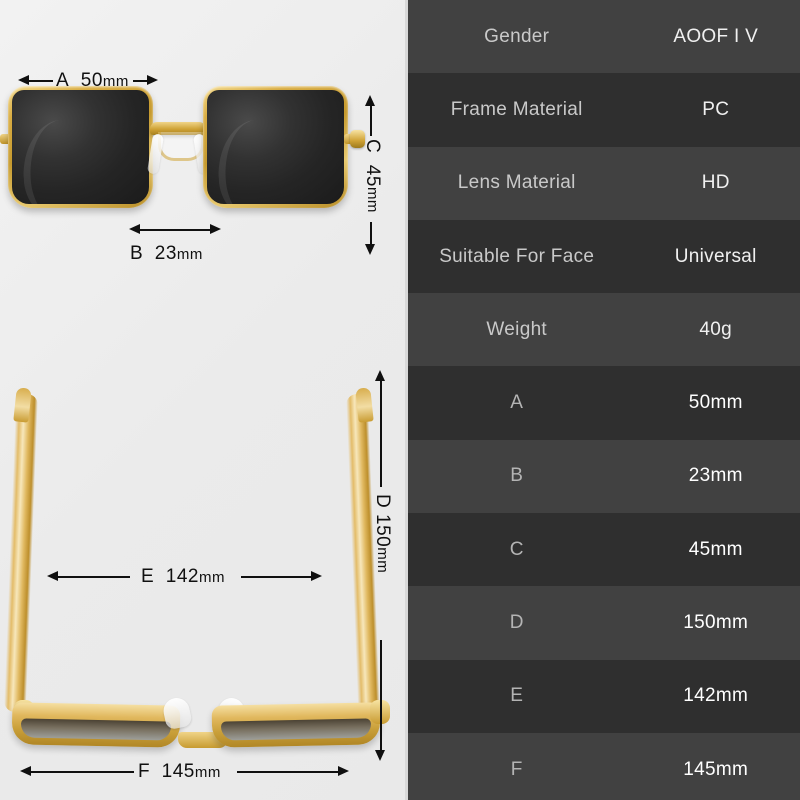 Image resolution: width=800 pixels, height=800 pixels. I want to click on dimension-f-line-right, so click(287, 771).